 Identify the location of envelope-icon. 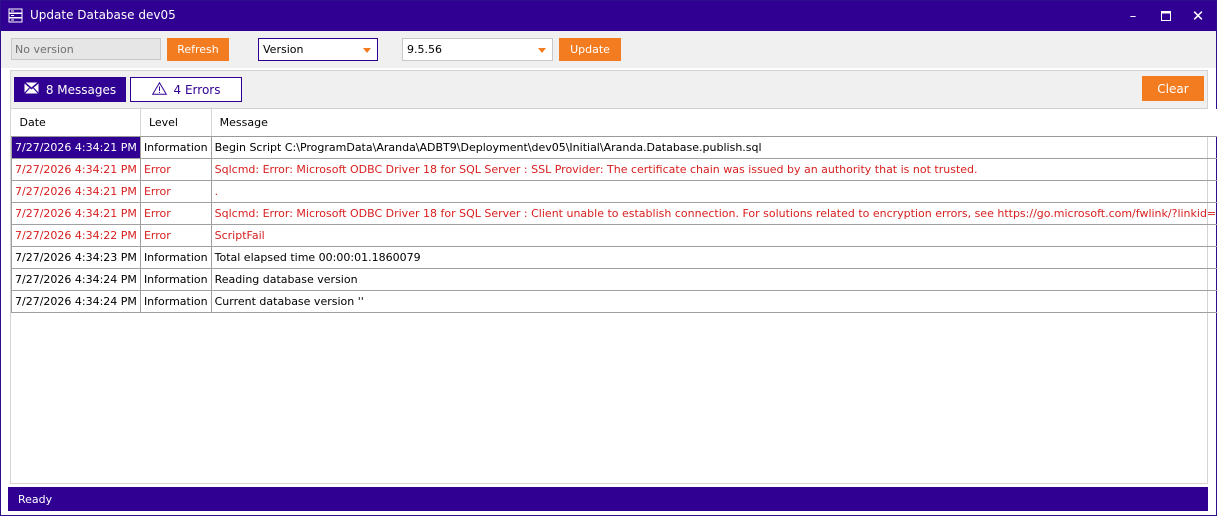
(31, 89).